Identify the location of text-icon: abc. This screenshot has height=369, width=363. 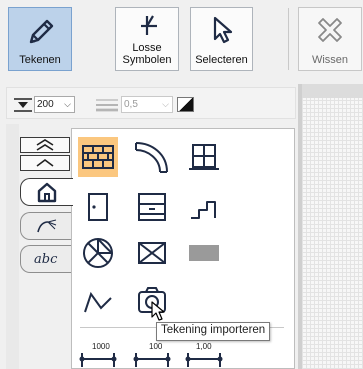
(46, 259).